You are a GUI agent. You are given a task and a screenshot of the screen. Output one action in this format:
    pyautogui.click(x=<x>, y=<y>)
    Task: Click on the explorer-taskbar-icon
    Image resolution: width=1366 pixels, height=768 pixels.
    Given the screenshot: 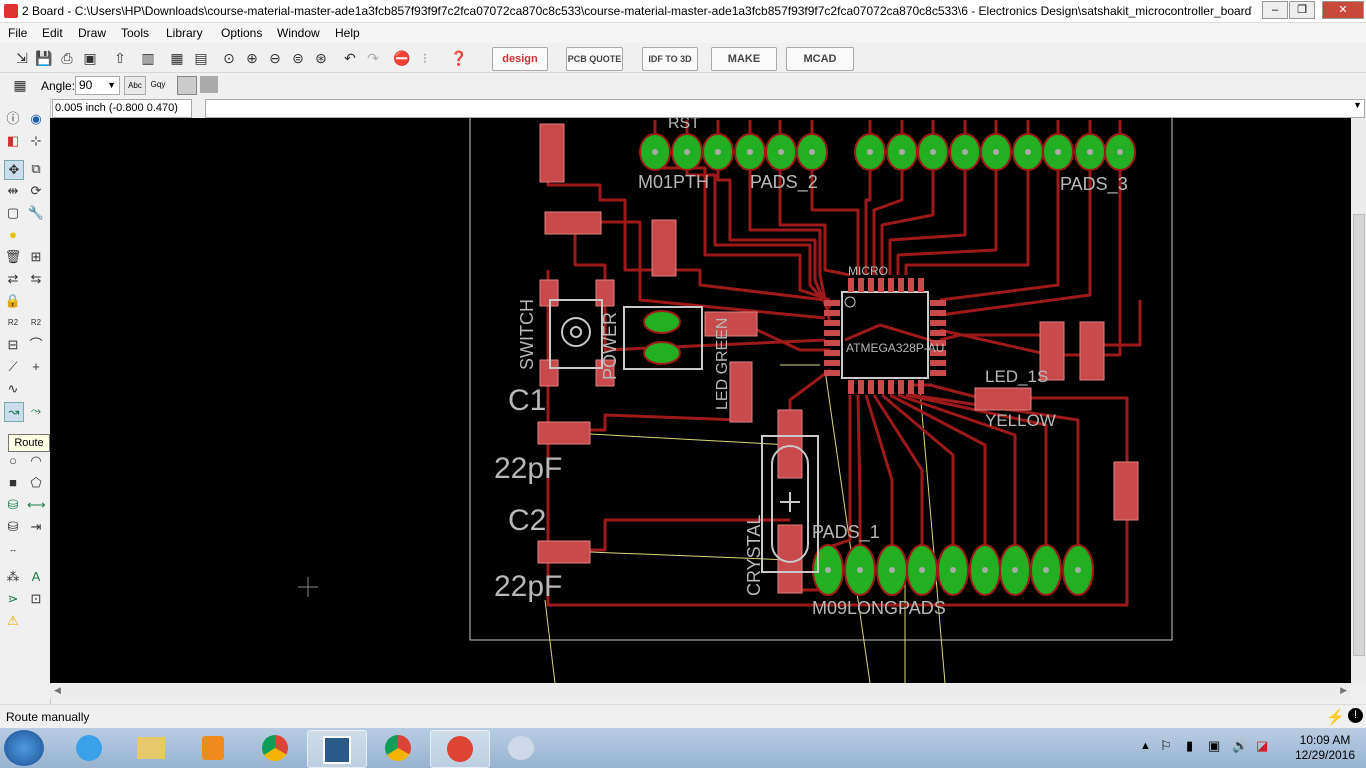 What is the action you would take?
    pyautogui.click(x=151, y=748)
    